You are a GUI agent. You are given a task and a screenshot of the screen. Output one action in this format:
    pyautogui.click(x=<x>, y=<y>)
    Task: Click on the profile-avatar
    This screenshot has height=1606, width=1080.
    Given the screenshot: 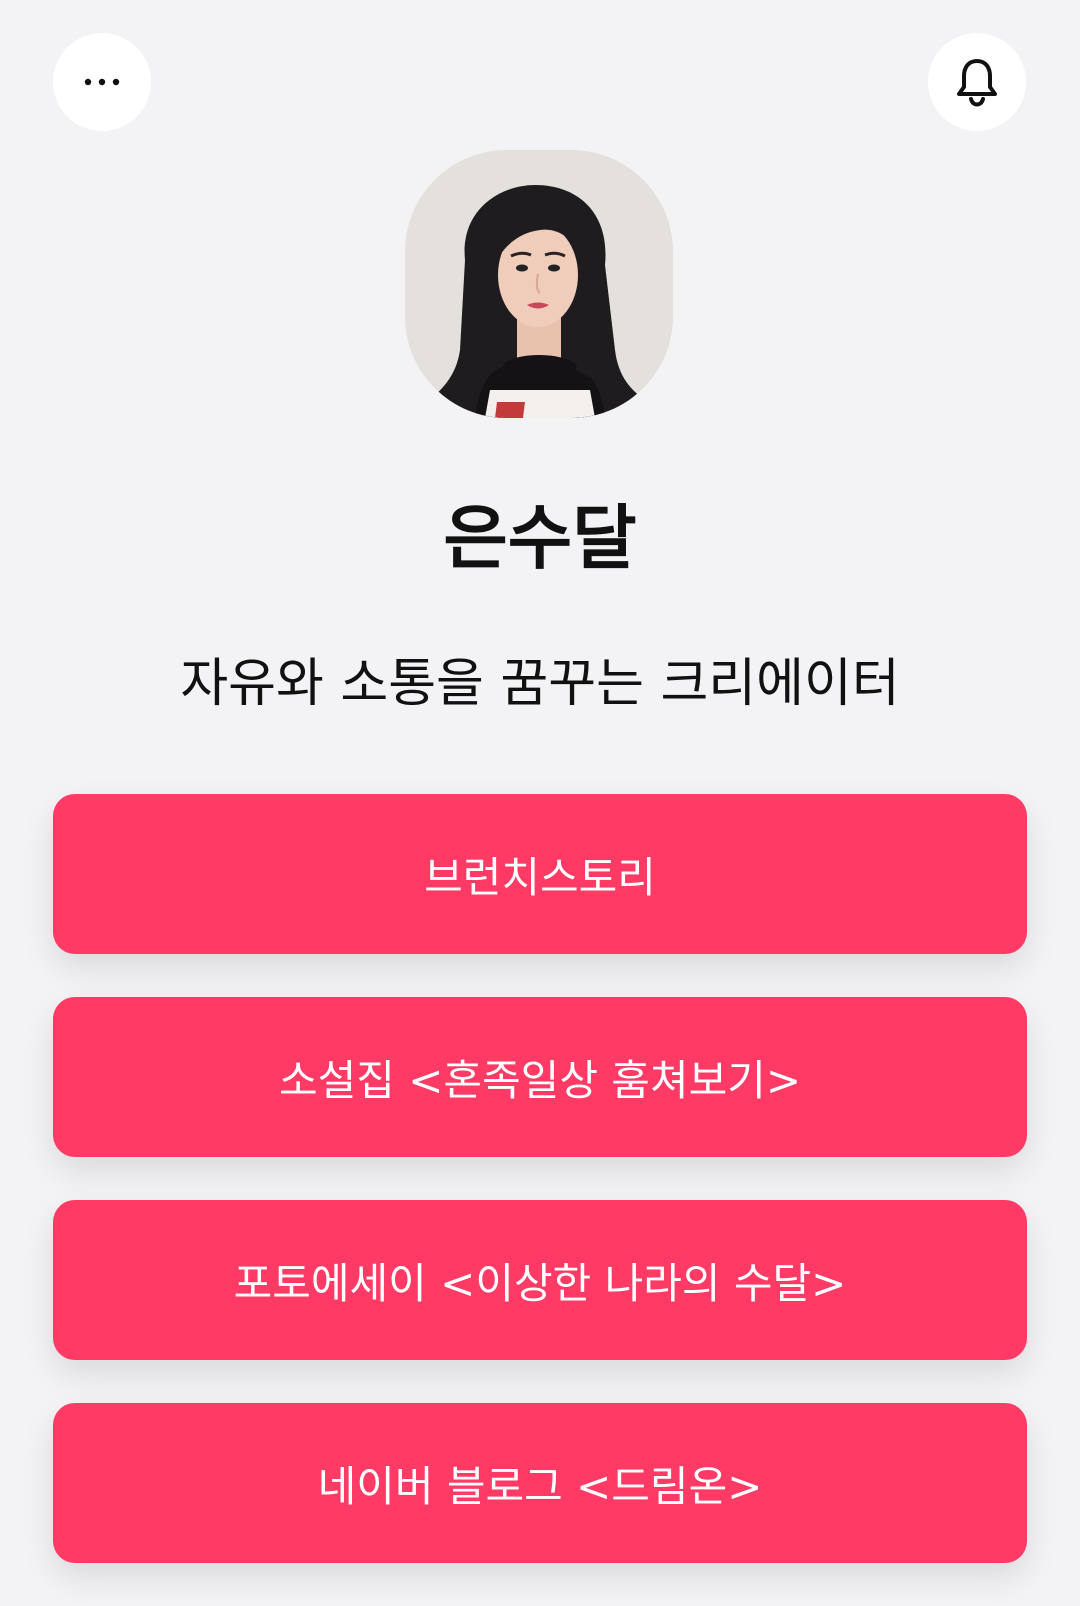 What is the action you would take?
    pyautogui.click(x=539, y=284)
    